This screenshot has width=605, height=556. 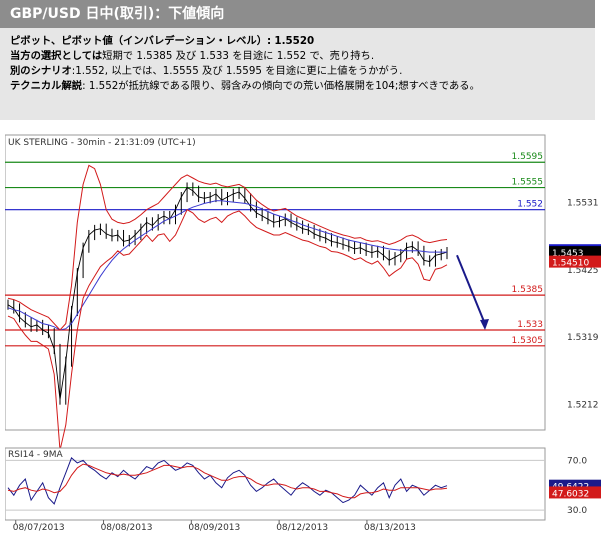 What do you see at coordinates (583, 406) in the screenshot?
I see `y-tick-label: 1.5212` at bounding box center [583, 406].